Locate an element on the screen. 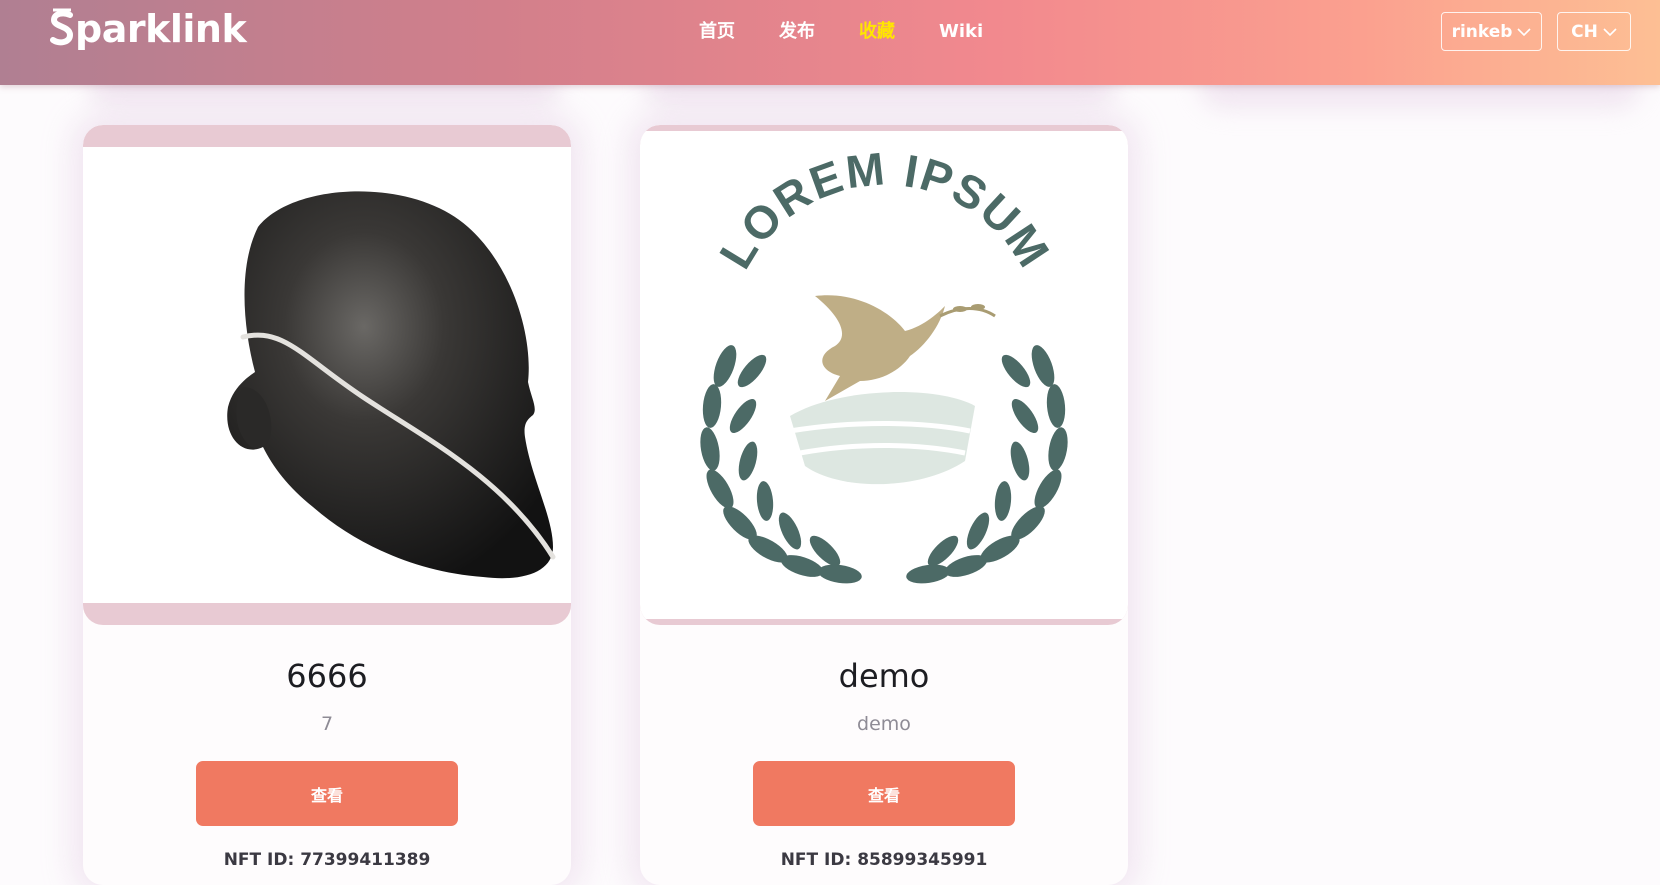 The image size is (1660, 885). top-navbar: parklink 首页 发布 收藏 Wiki rinkeb CH is located at coordinates (830, 42).